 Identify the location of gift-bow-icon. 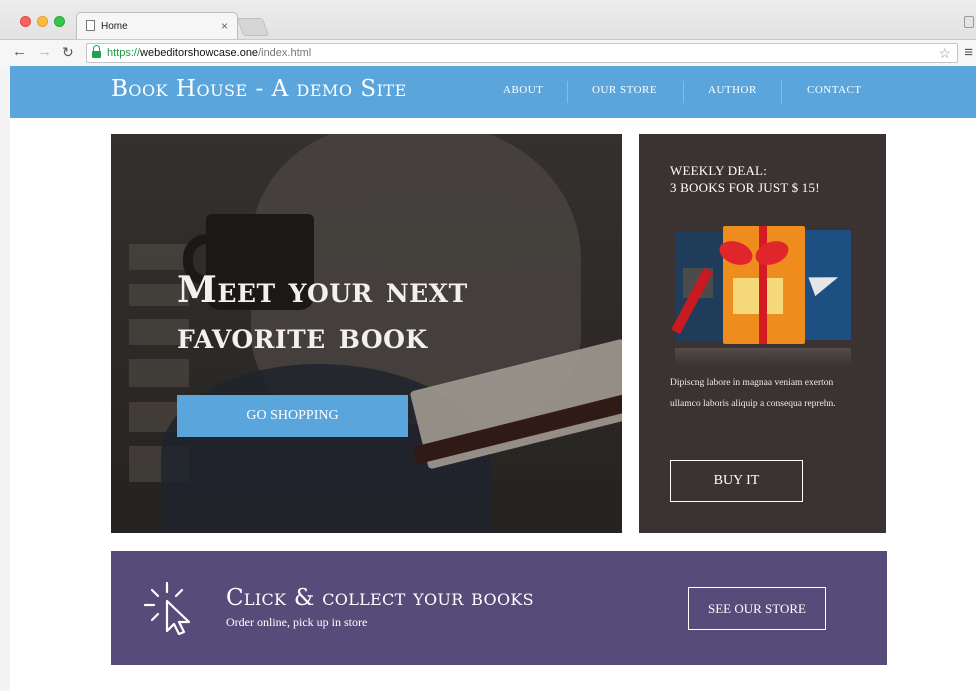
(754, 255).